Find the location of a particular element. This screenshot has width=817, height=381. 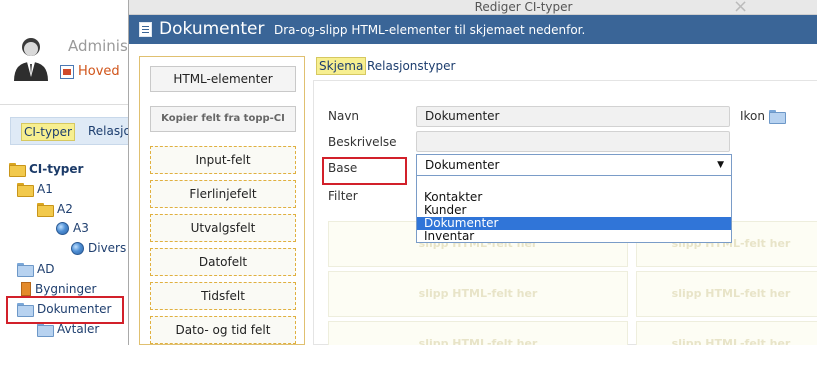

tab-schema: Skjema is located at coordinates (341, 66).